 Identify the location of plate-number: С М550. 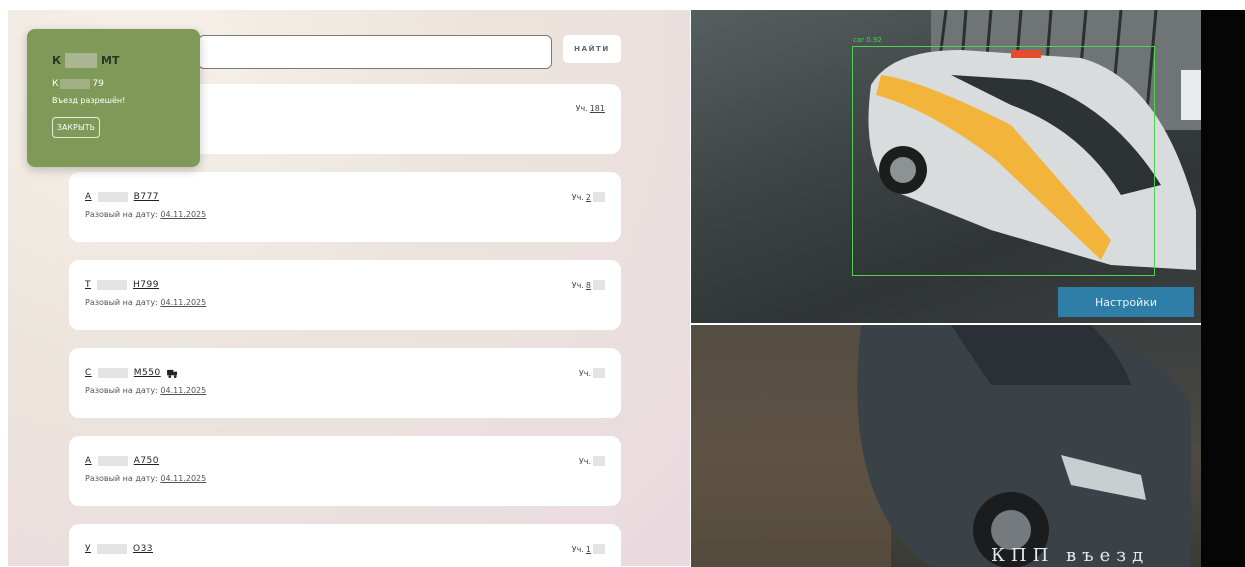
(131, 373).